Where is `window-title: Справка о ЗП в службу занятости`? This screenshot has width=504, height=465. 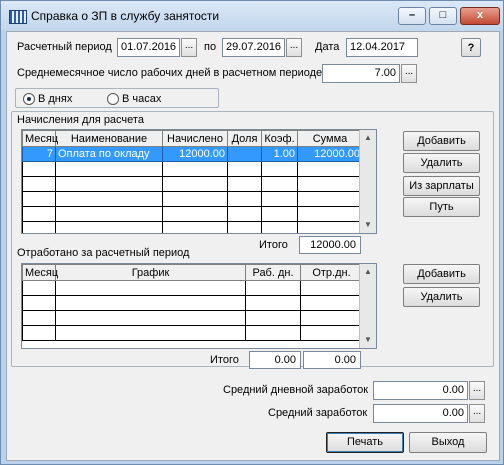 window-title: Справка о ЗП в службу занятости is located at coordinates (125, 16).